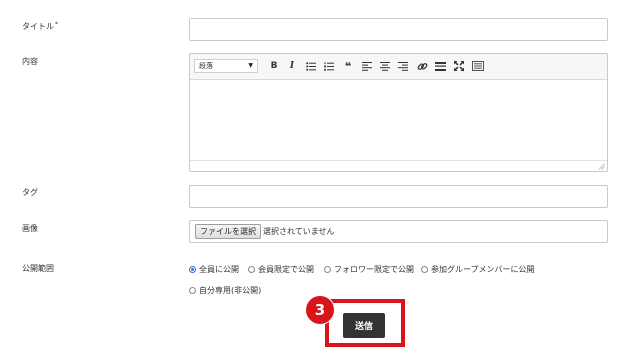 Image resolution: width=630 pixels, height=354 pixels. Describe the element at coordinates (385, 66) in the screenshot. I see `align-center-icon` at that location.